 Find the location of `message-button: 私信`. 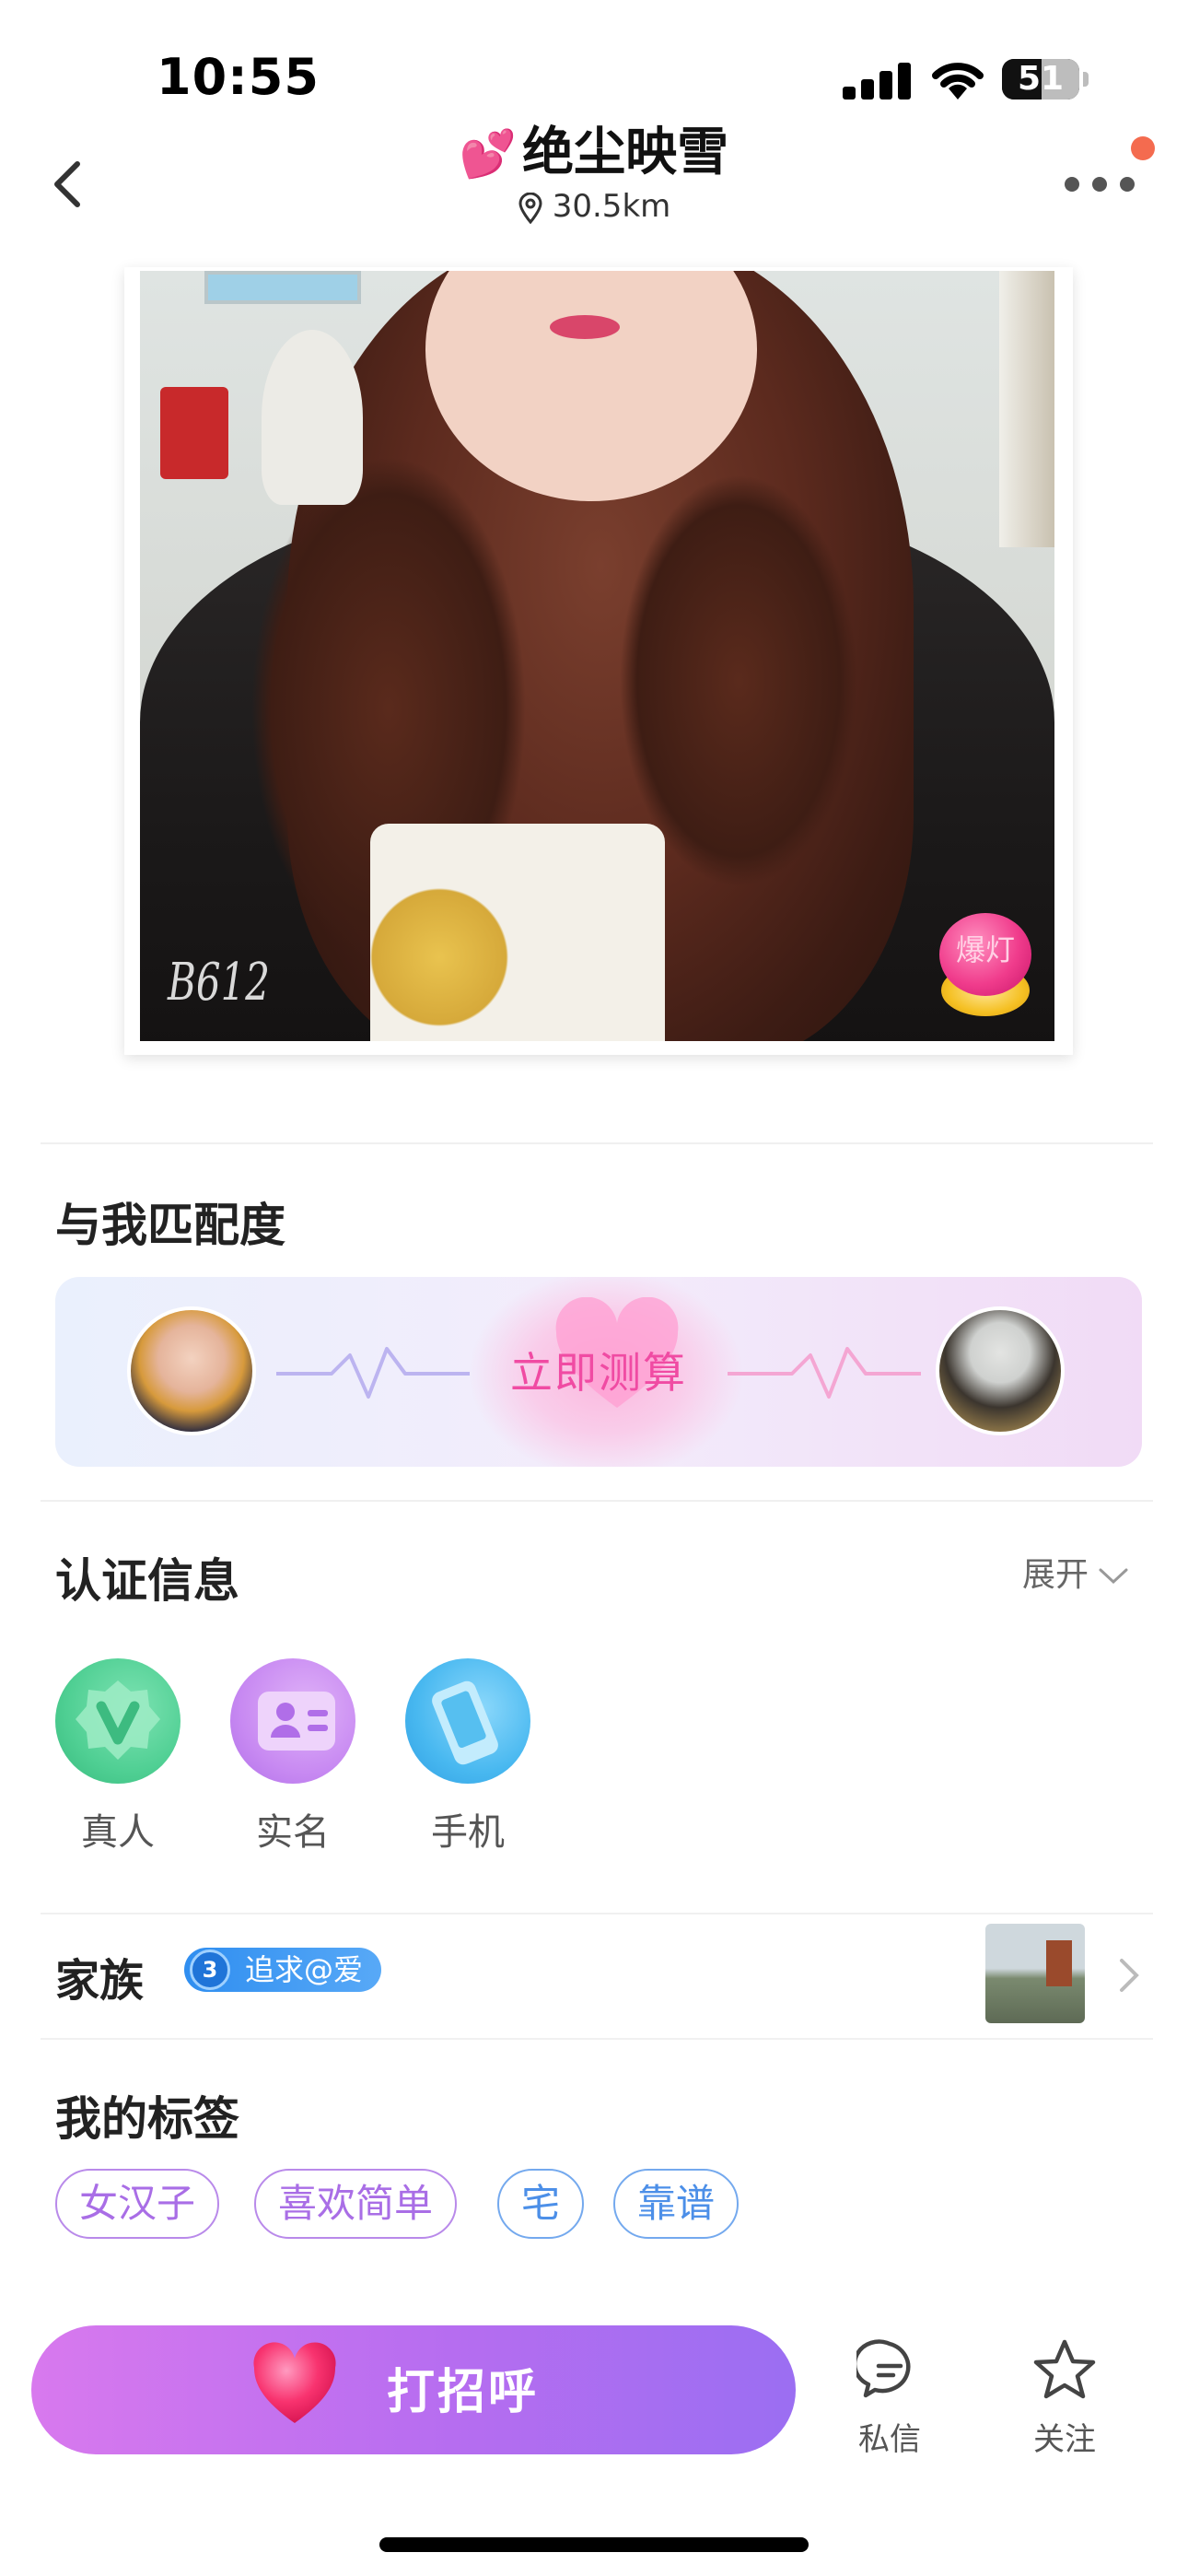

message-button: 私信 is located at coordinates (889, 2397).